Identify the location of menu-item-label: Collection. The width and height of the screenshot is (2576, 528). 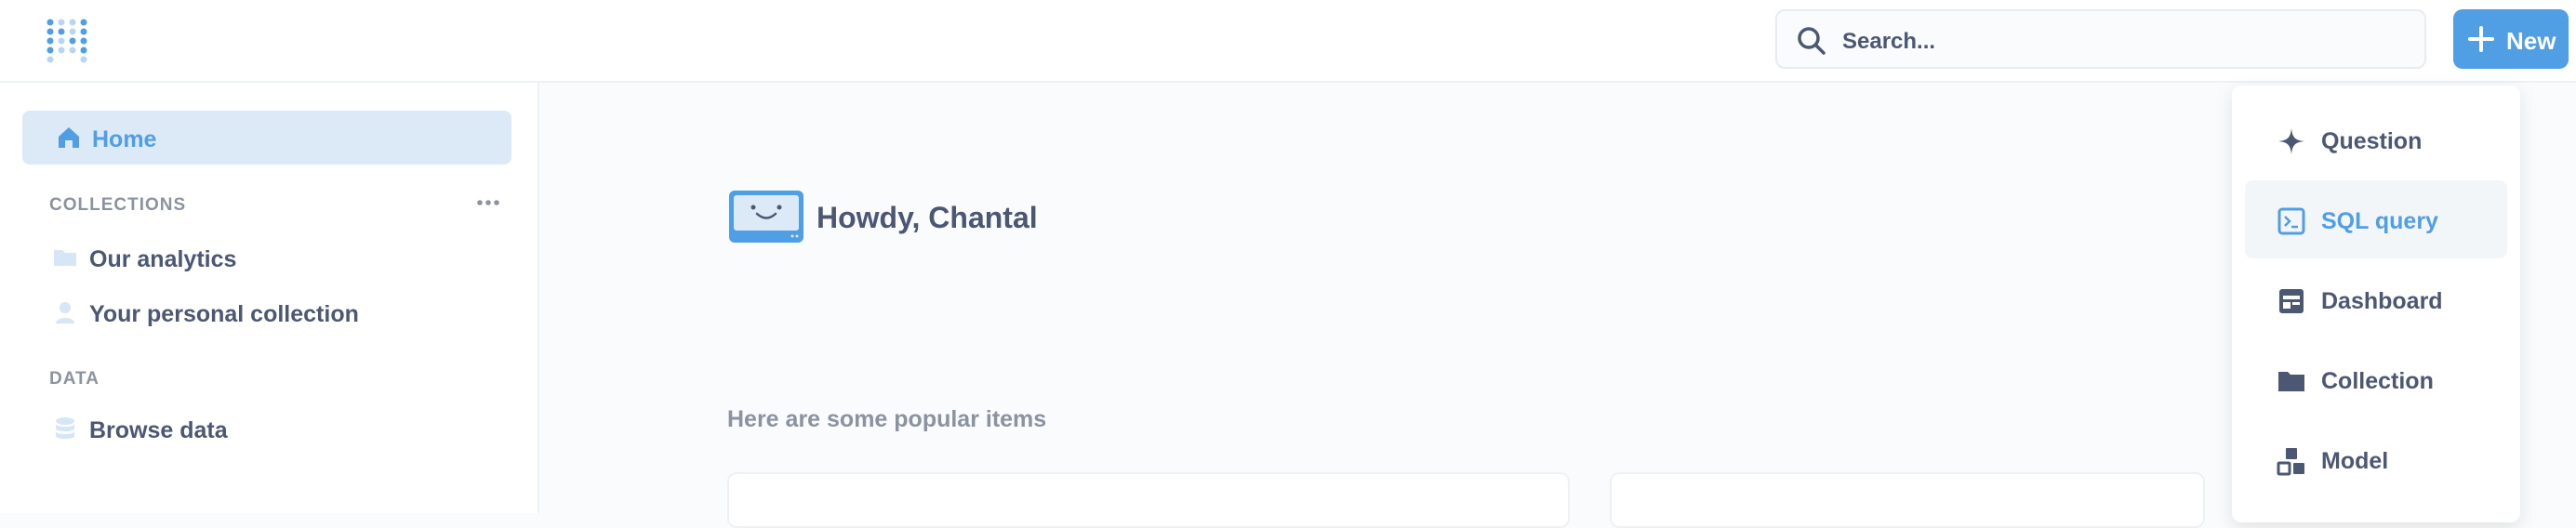
(2377, 381).